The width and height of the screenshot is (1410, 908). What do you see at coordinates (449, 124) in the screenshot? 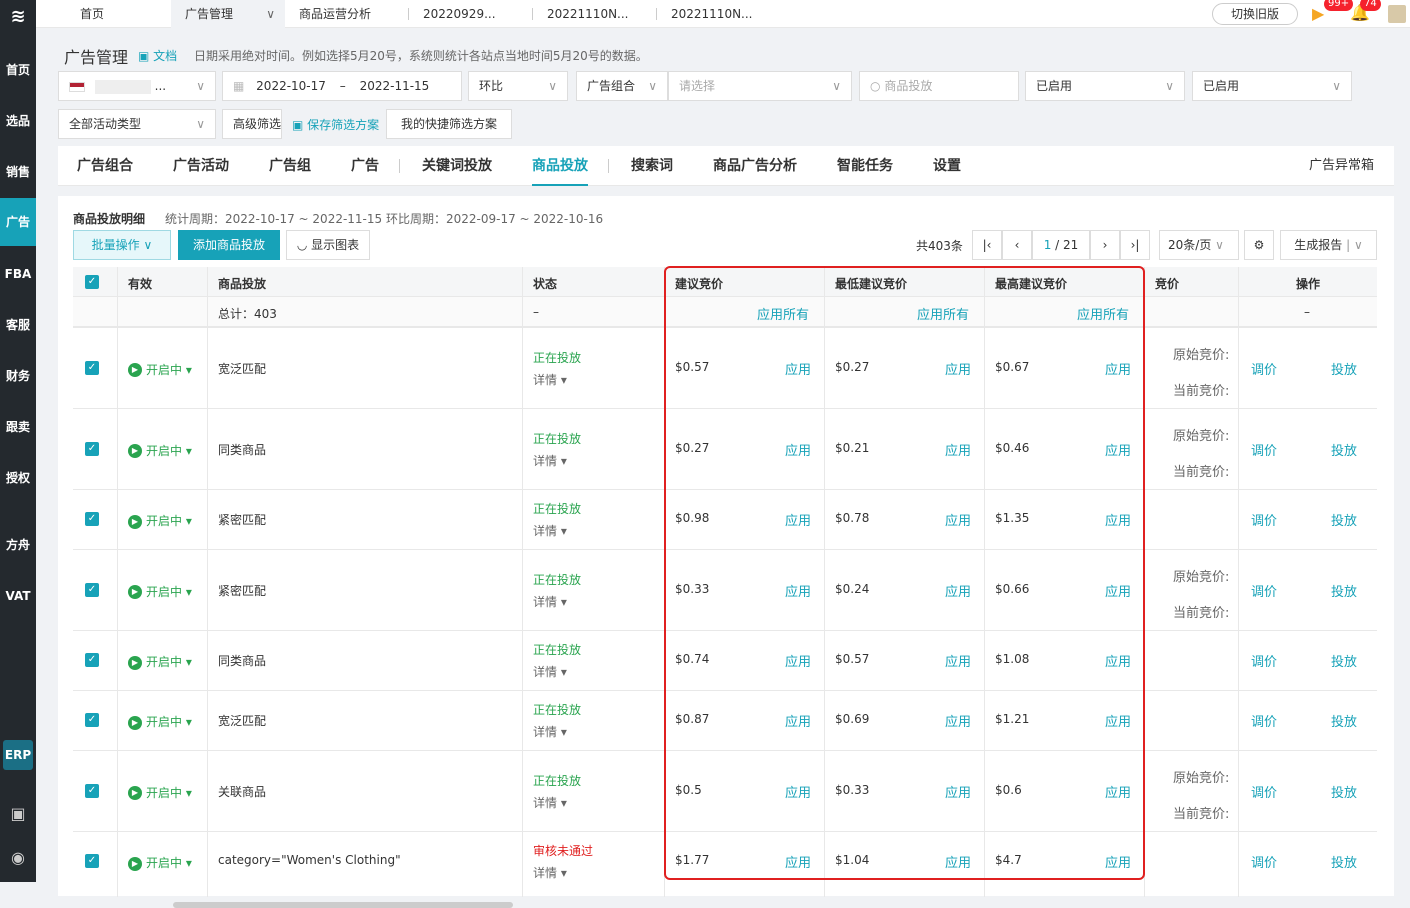
I see `my-schemes-button: 我的快捷筛选方案` at bounding box center [449, 124].